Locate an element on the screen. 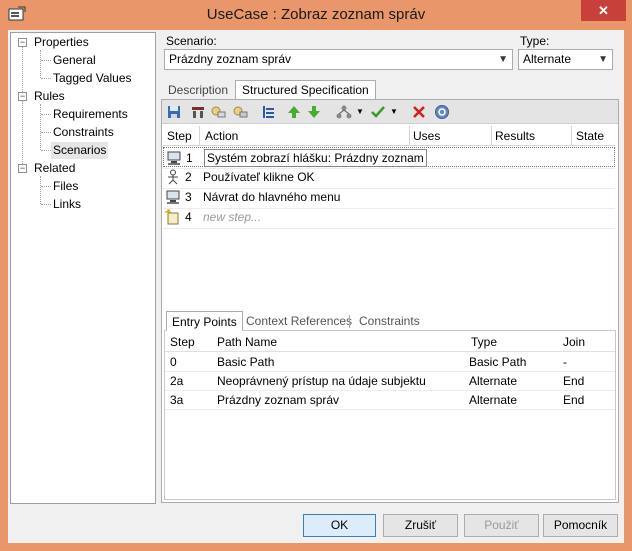 This screenshot has height=551, width=632. column-type: Type is located at coordinates (484, 342).